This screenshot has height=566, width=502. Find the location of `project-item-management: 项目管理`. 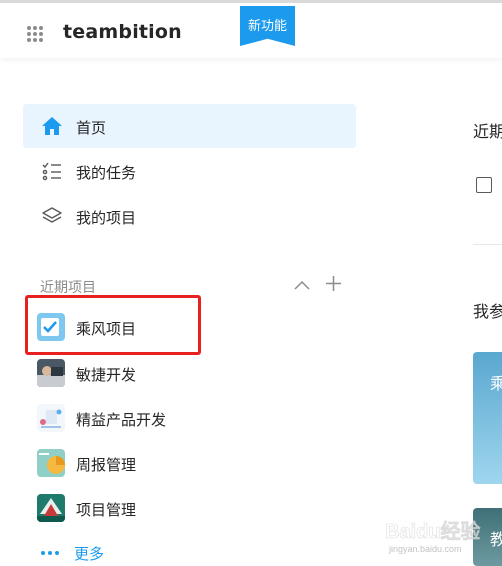

project-item-management: 项目管理 is located at coordinates (189, 509).